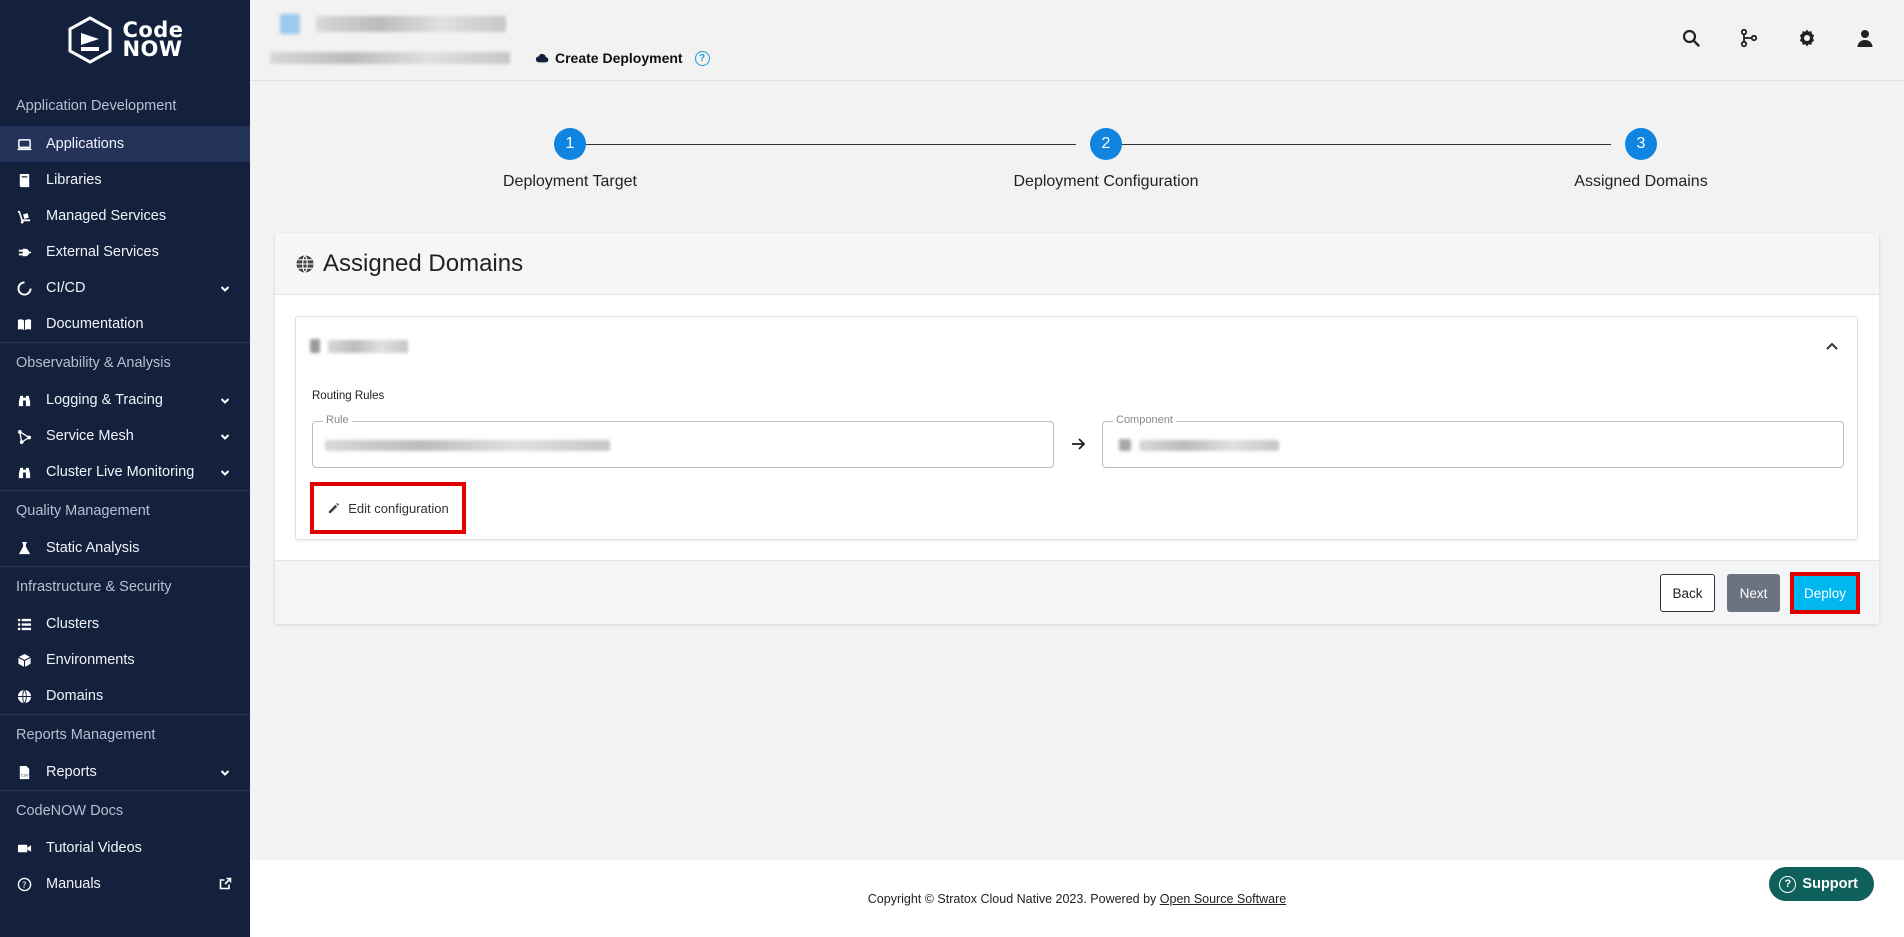 The image size is (1904, 937). What do you see at coordinates (125, 216) in the screenshot?
I see `sidebar-item-managed-services: Managed Services` at bounding box center [125, 216].